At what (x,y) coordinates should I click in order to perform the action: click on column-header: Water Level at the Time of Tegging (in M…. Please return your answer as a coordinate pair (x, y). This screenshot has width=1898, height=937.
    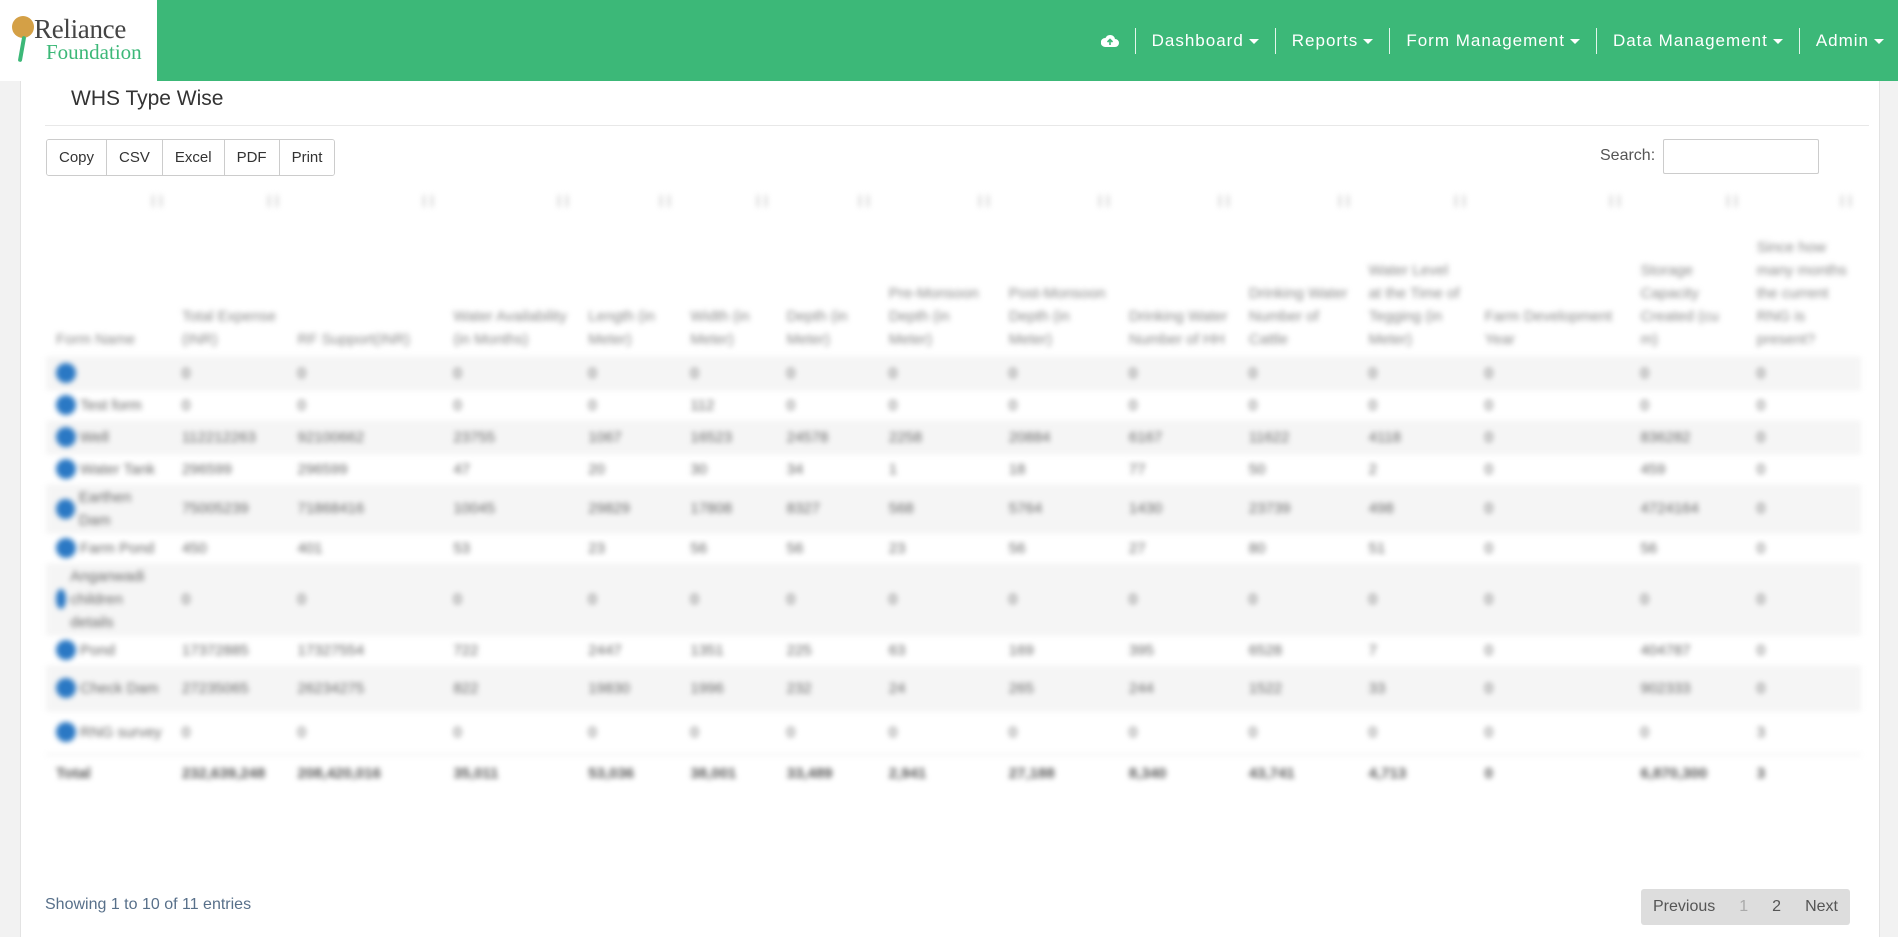
    Looking at the image, I should click on (1417, 271).